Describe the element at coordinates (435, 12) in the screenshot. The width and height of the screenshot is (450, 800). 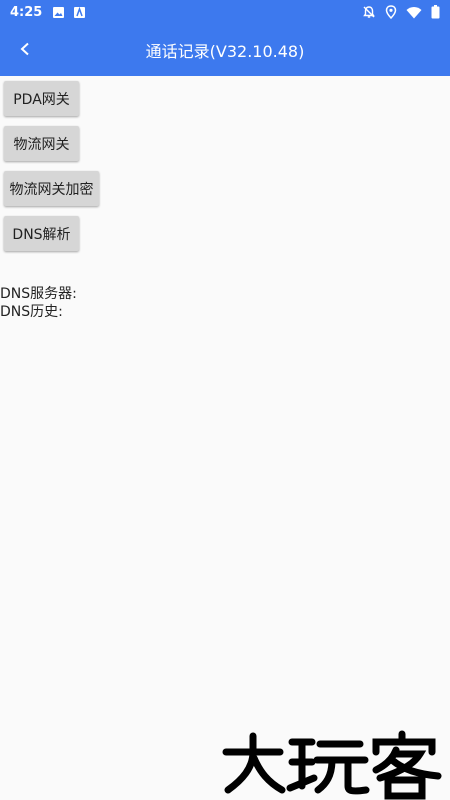
I see `battery-icon` at that location.